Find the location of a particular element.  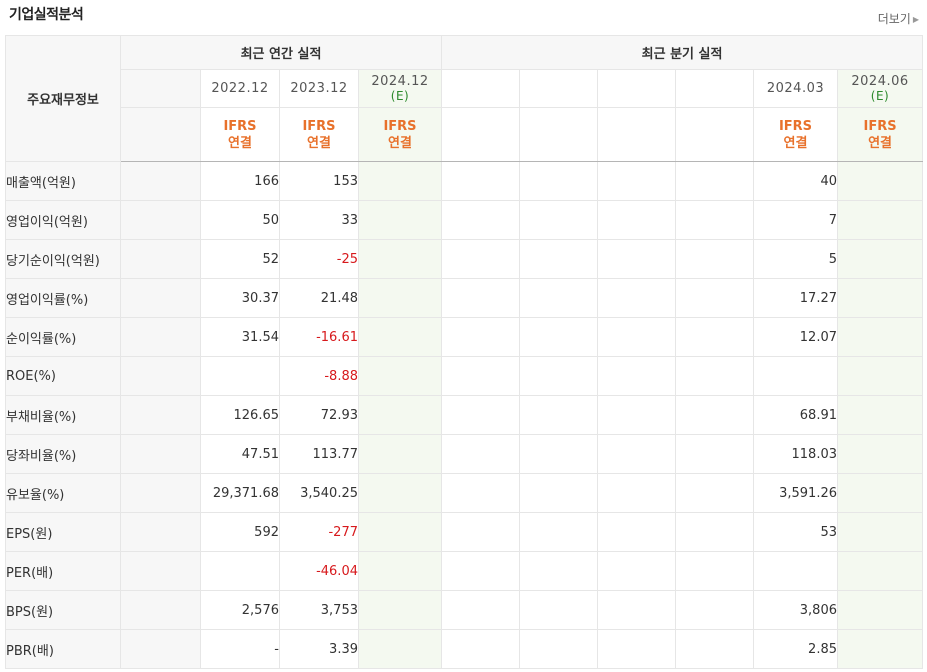

period-label: 2024.12 is located at coordinates (400, 81).